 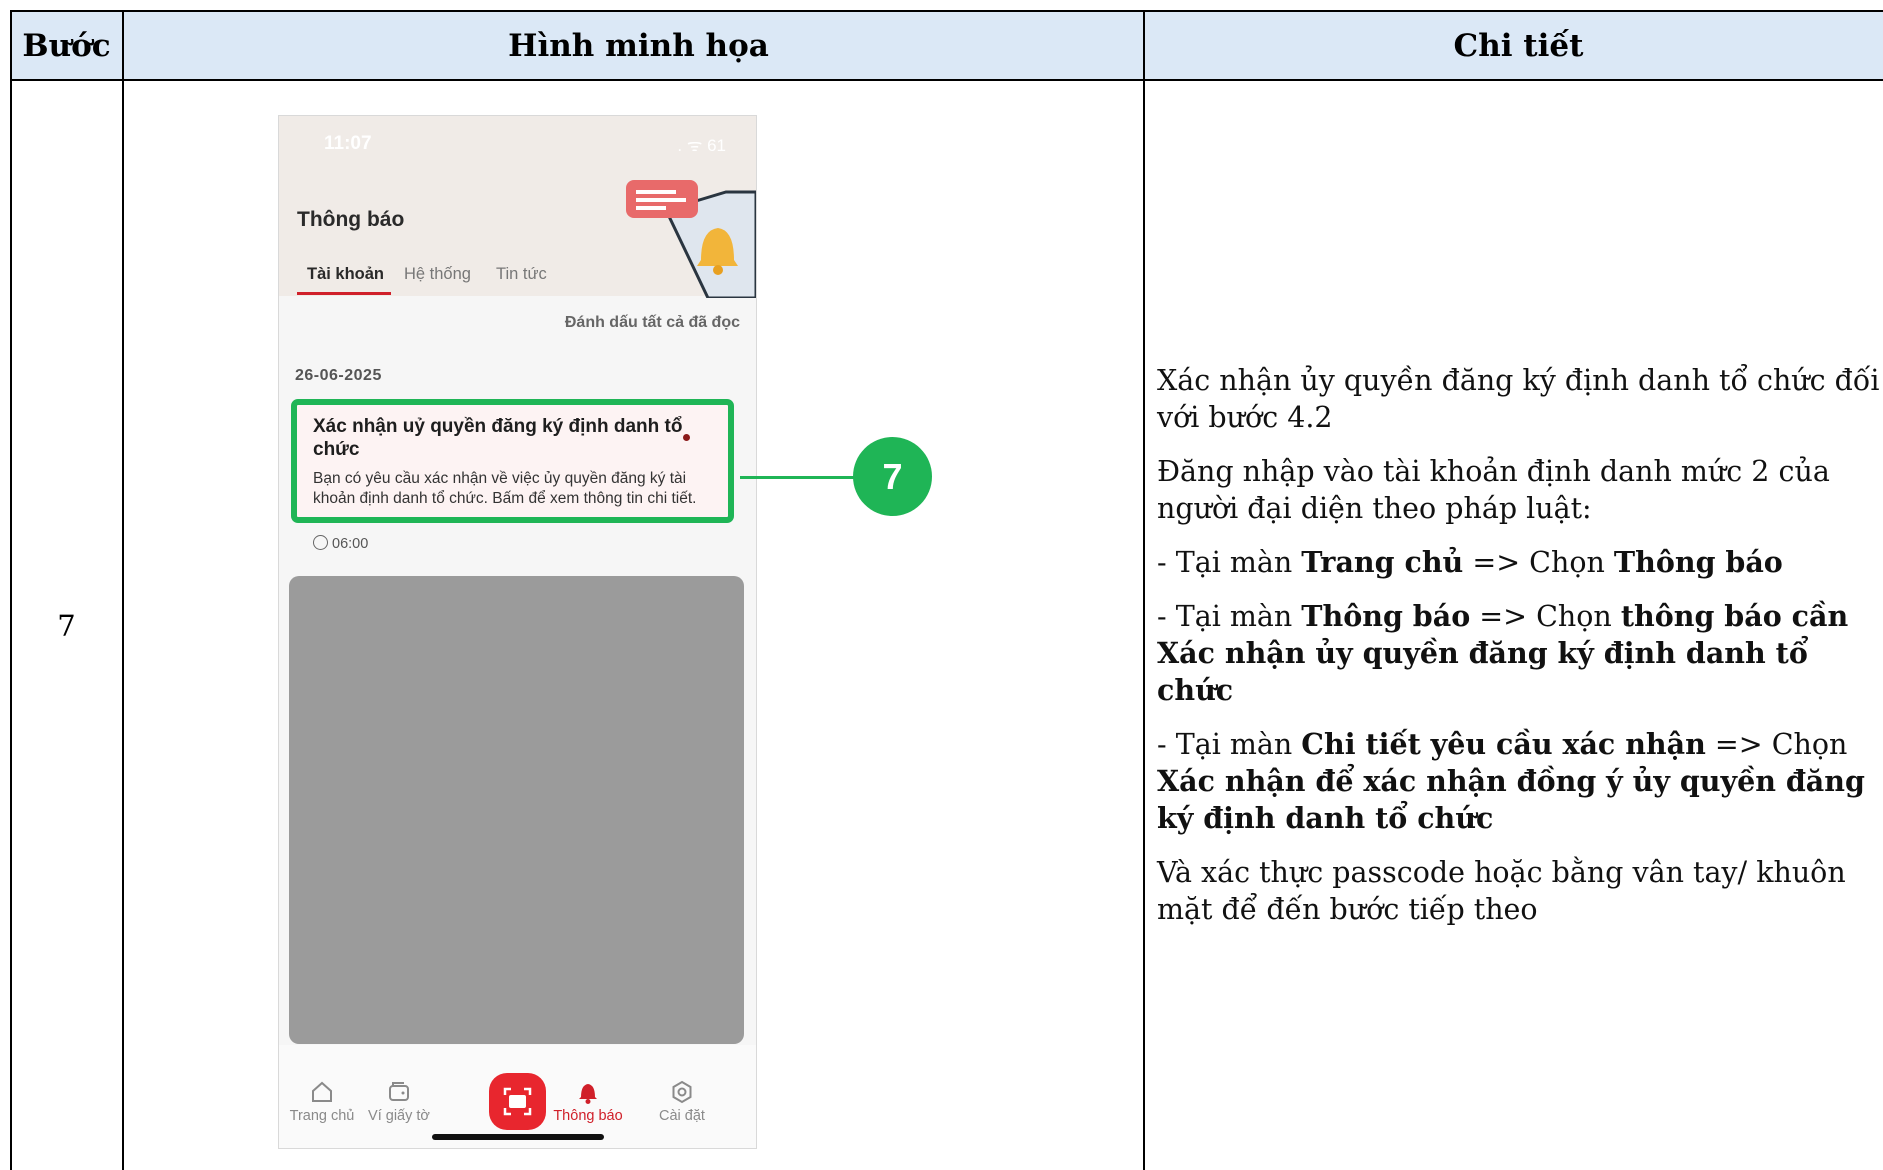 I want to click on bell-illustration-icon, so click(x=691, y=239).